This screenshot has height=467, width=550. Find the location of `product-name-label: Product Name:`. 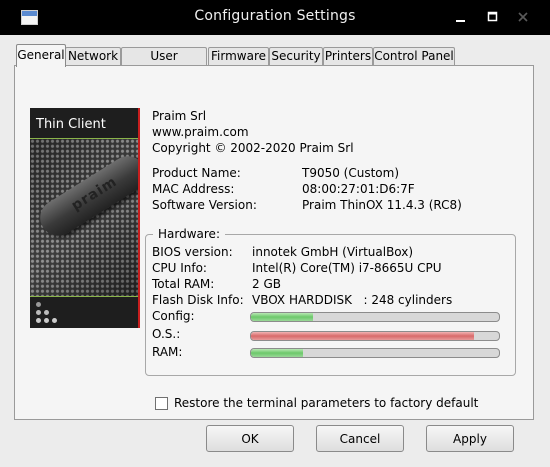

product-name-label: Product Name: is located at coordinates (196, 173).